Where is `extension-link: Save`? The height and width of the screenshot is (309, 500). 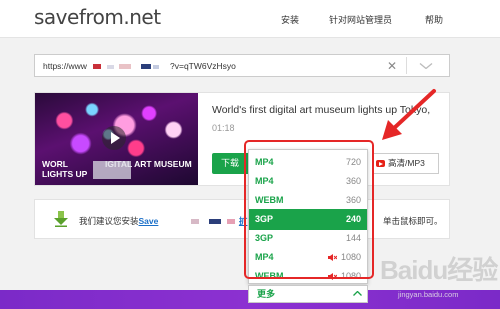 extension-link: Save is located at coordinates (149, 221).